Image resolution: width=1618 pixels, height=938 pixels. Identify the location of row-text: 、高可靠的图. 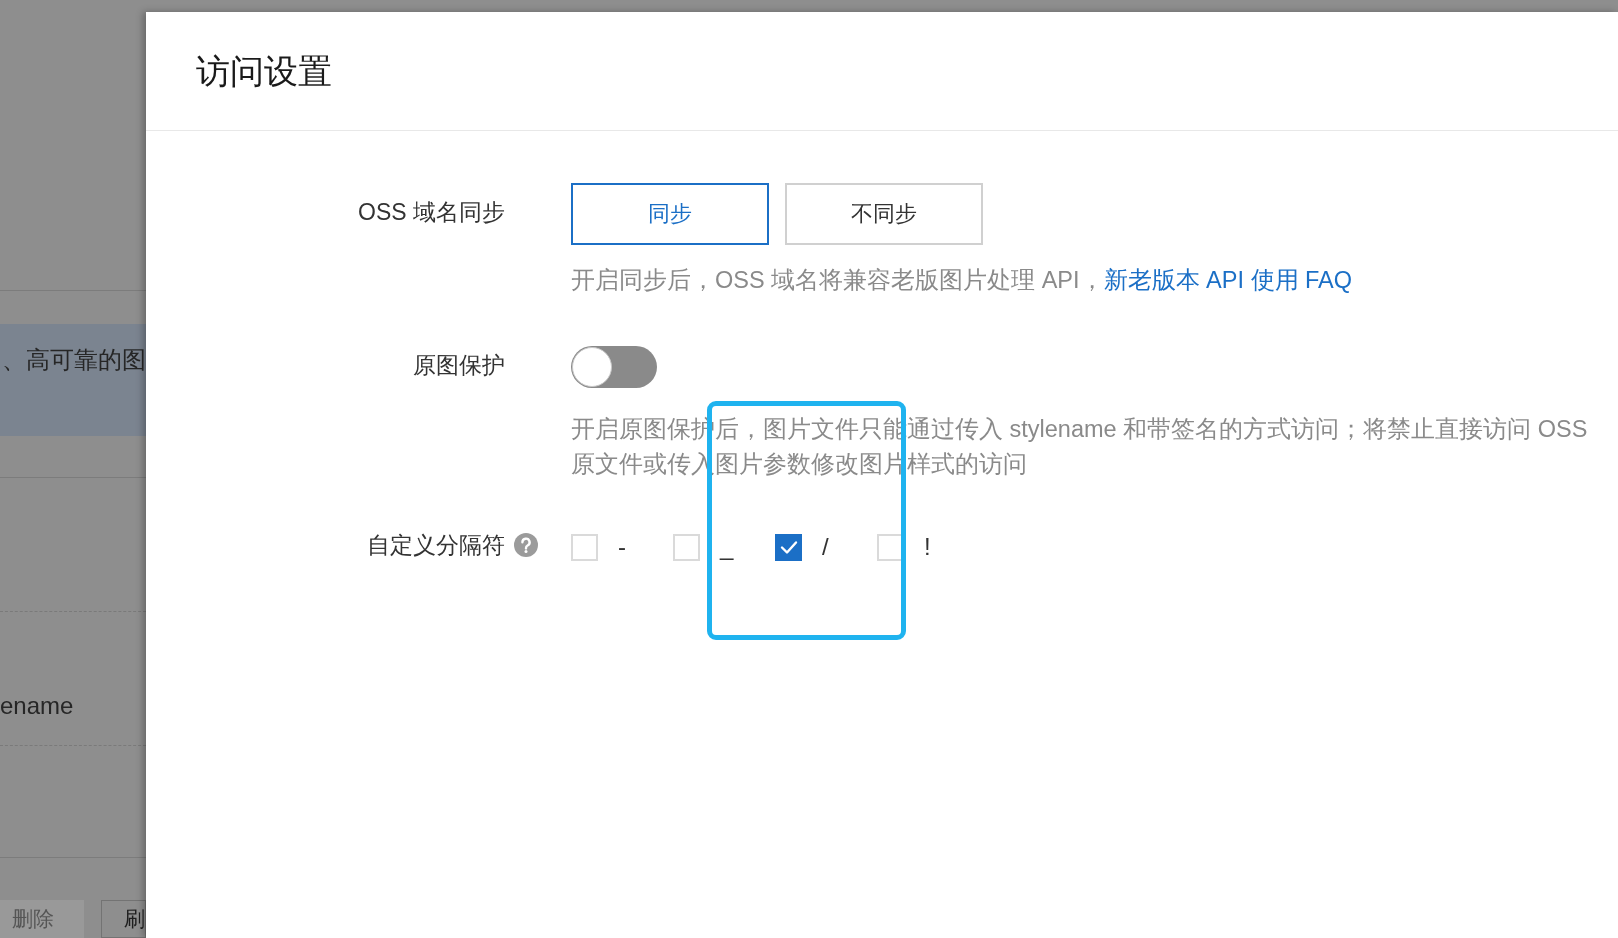
(74, 360).